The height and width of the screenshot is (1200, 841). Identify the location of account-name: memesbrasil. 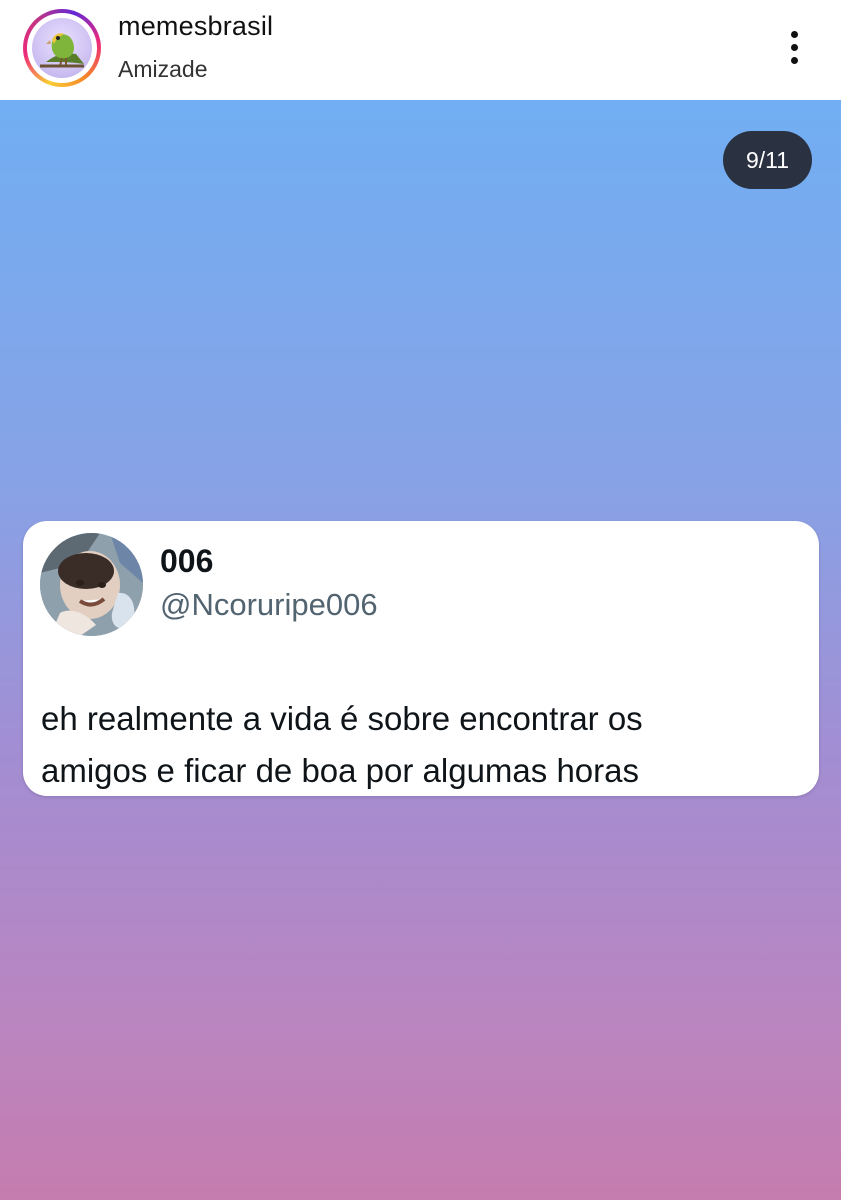
(195, 26).